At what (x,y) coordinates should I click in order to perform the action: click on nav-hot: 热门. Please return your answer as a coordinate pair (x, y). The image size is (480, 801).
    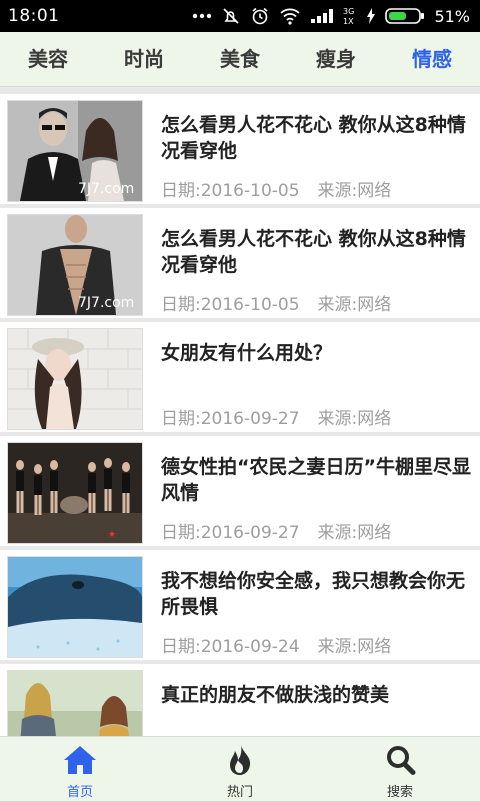
    Looking at the image, I should click on (240, 769).